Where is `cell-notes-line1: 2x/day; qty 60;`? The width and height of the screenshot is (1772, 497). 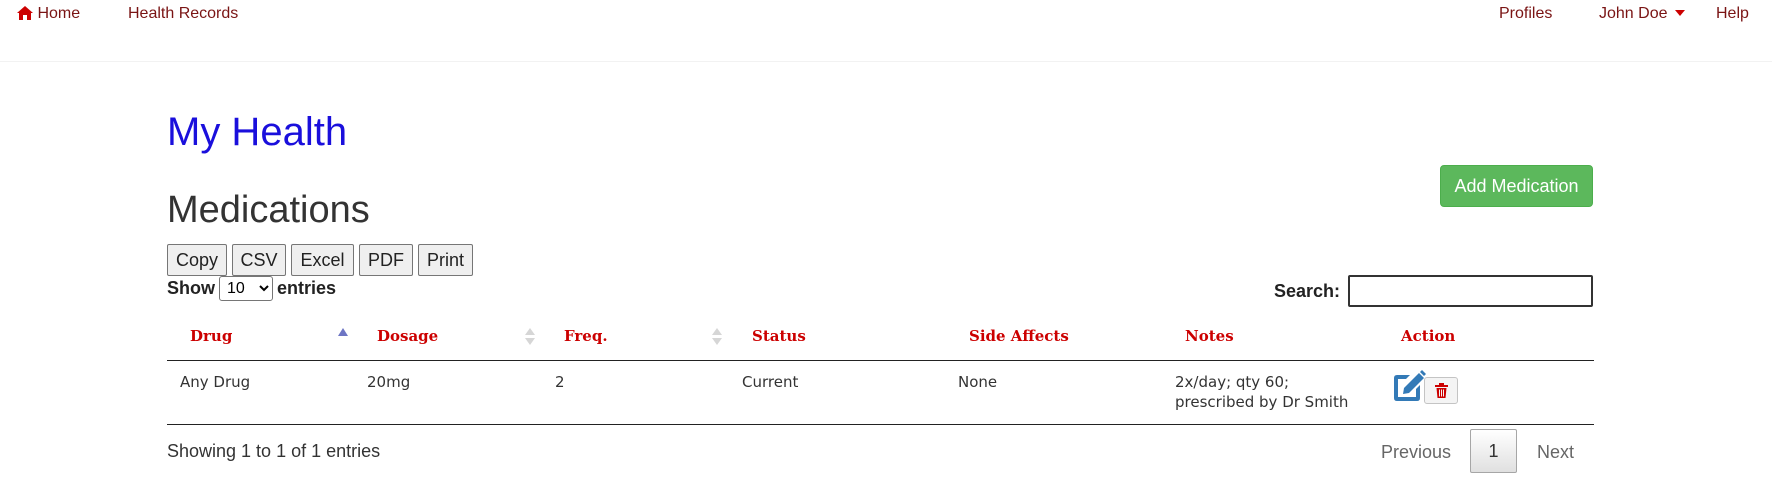 cell-notes-line1: 2x/day; qty 60; is located at coordinates (1232, 382).